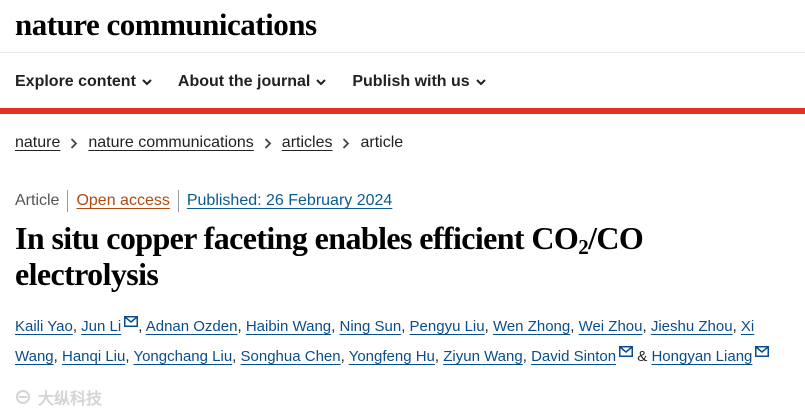  I want to click on nav-about-journal: About the journal, so click(252, 82).